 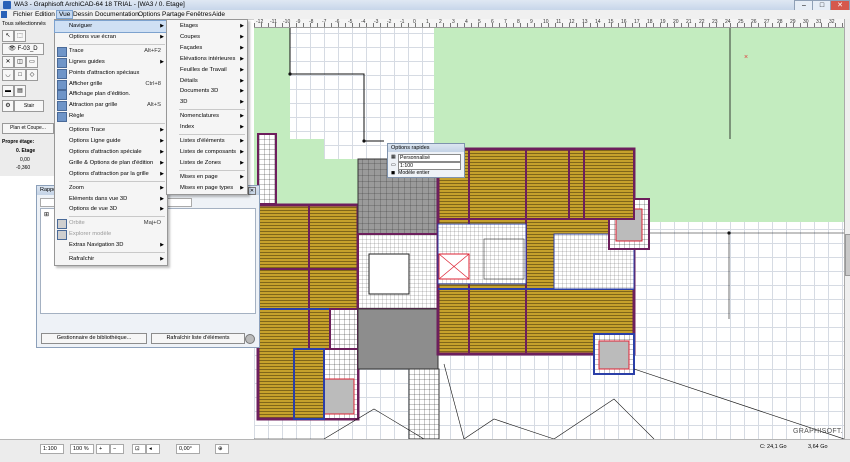 I want to click on beam-tool-icon: ▤, so click(x=20, y=91).